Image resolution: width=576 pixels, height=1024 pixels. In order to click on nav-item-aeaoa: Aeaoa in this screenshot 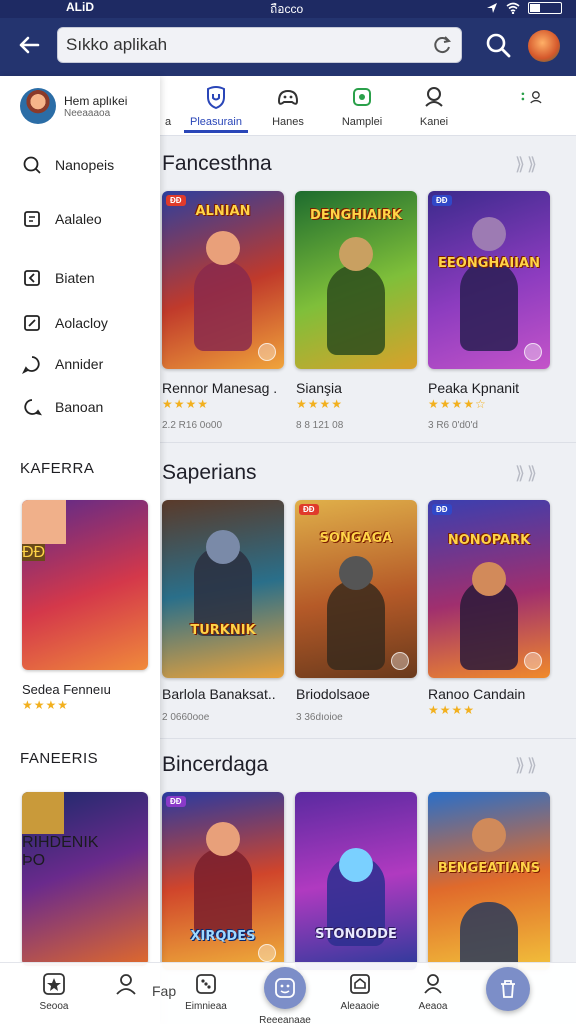, I will do `click(433, 991)`.